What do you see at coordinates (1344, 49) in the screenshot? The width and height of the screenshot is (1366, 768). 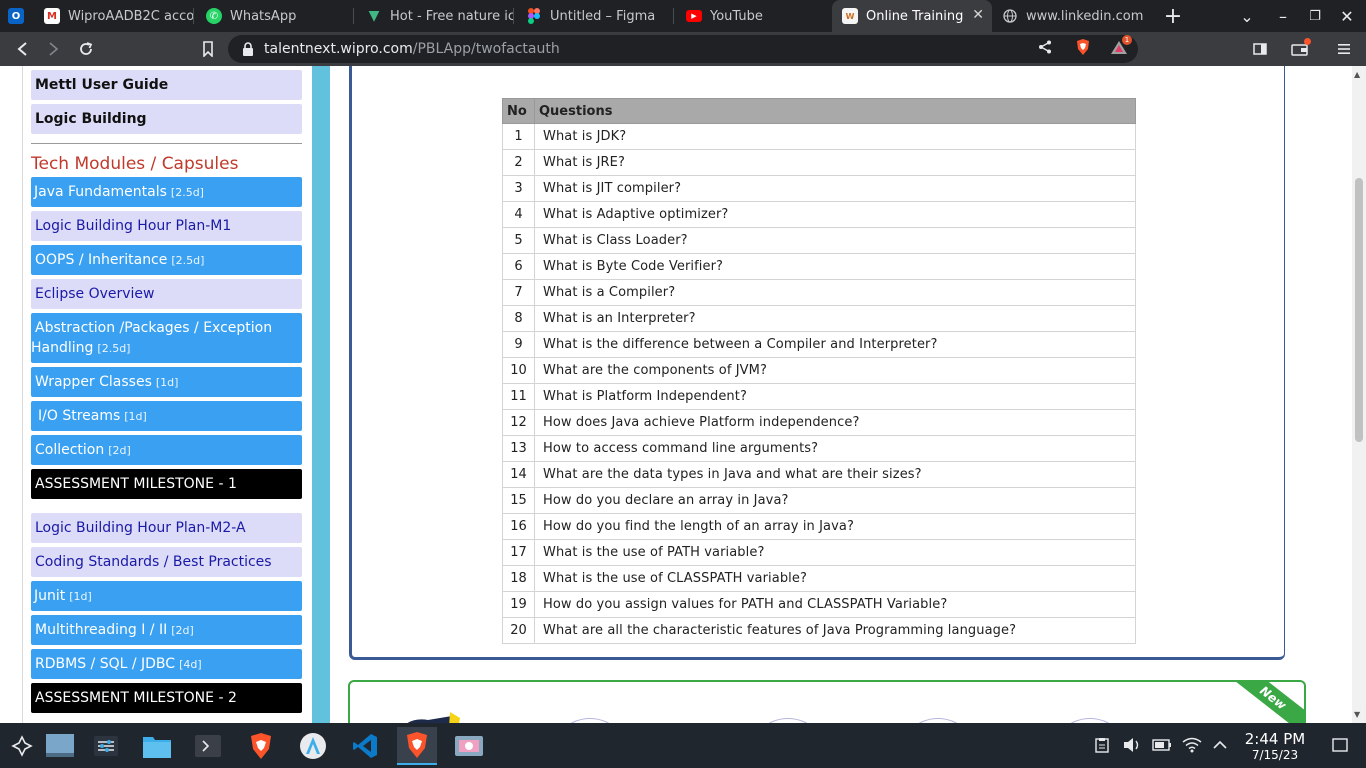 I see `menu-icon` at bounding box center [1344, 49].